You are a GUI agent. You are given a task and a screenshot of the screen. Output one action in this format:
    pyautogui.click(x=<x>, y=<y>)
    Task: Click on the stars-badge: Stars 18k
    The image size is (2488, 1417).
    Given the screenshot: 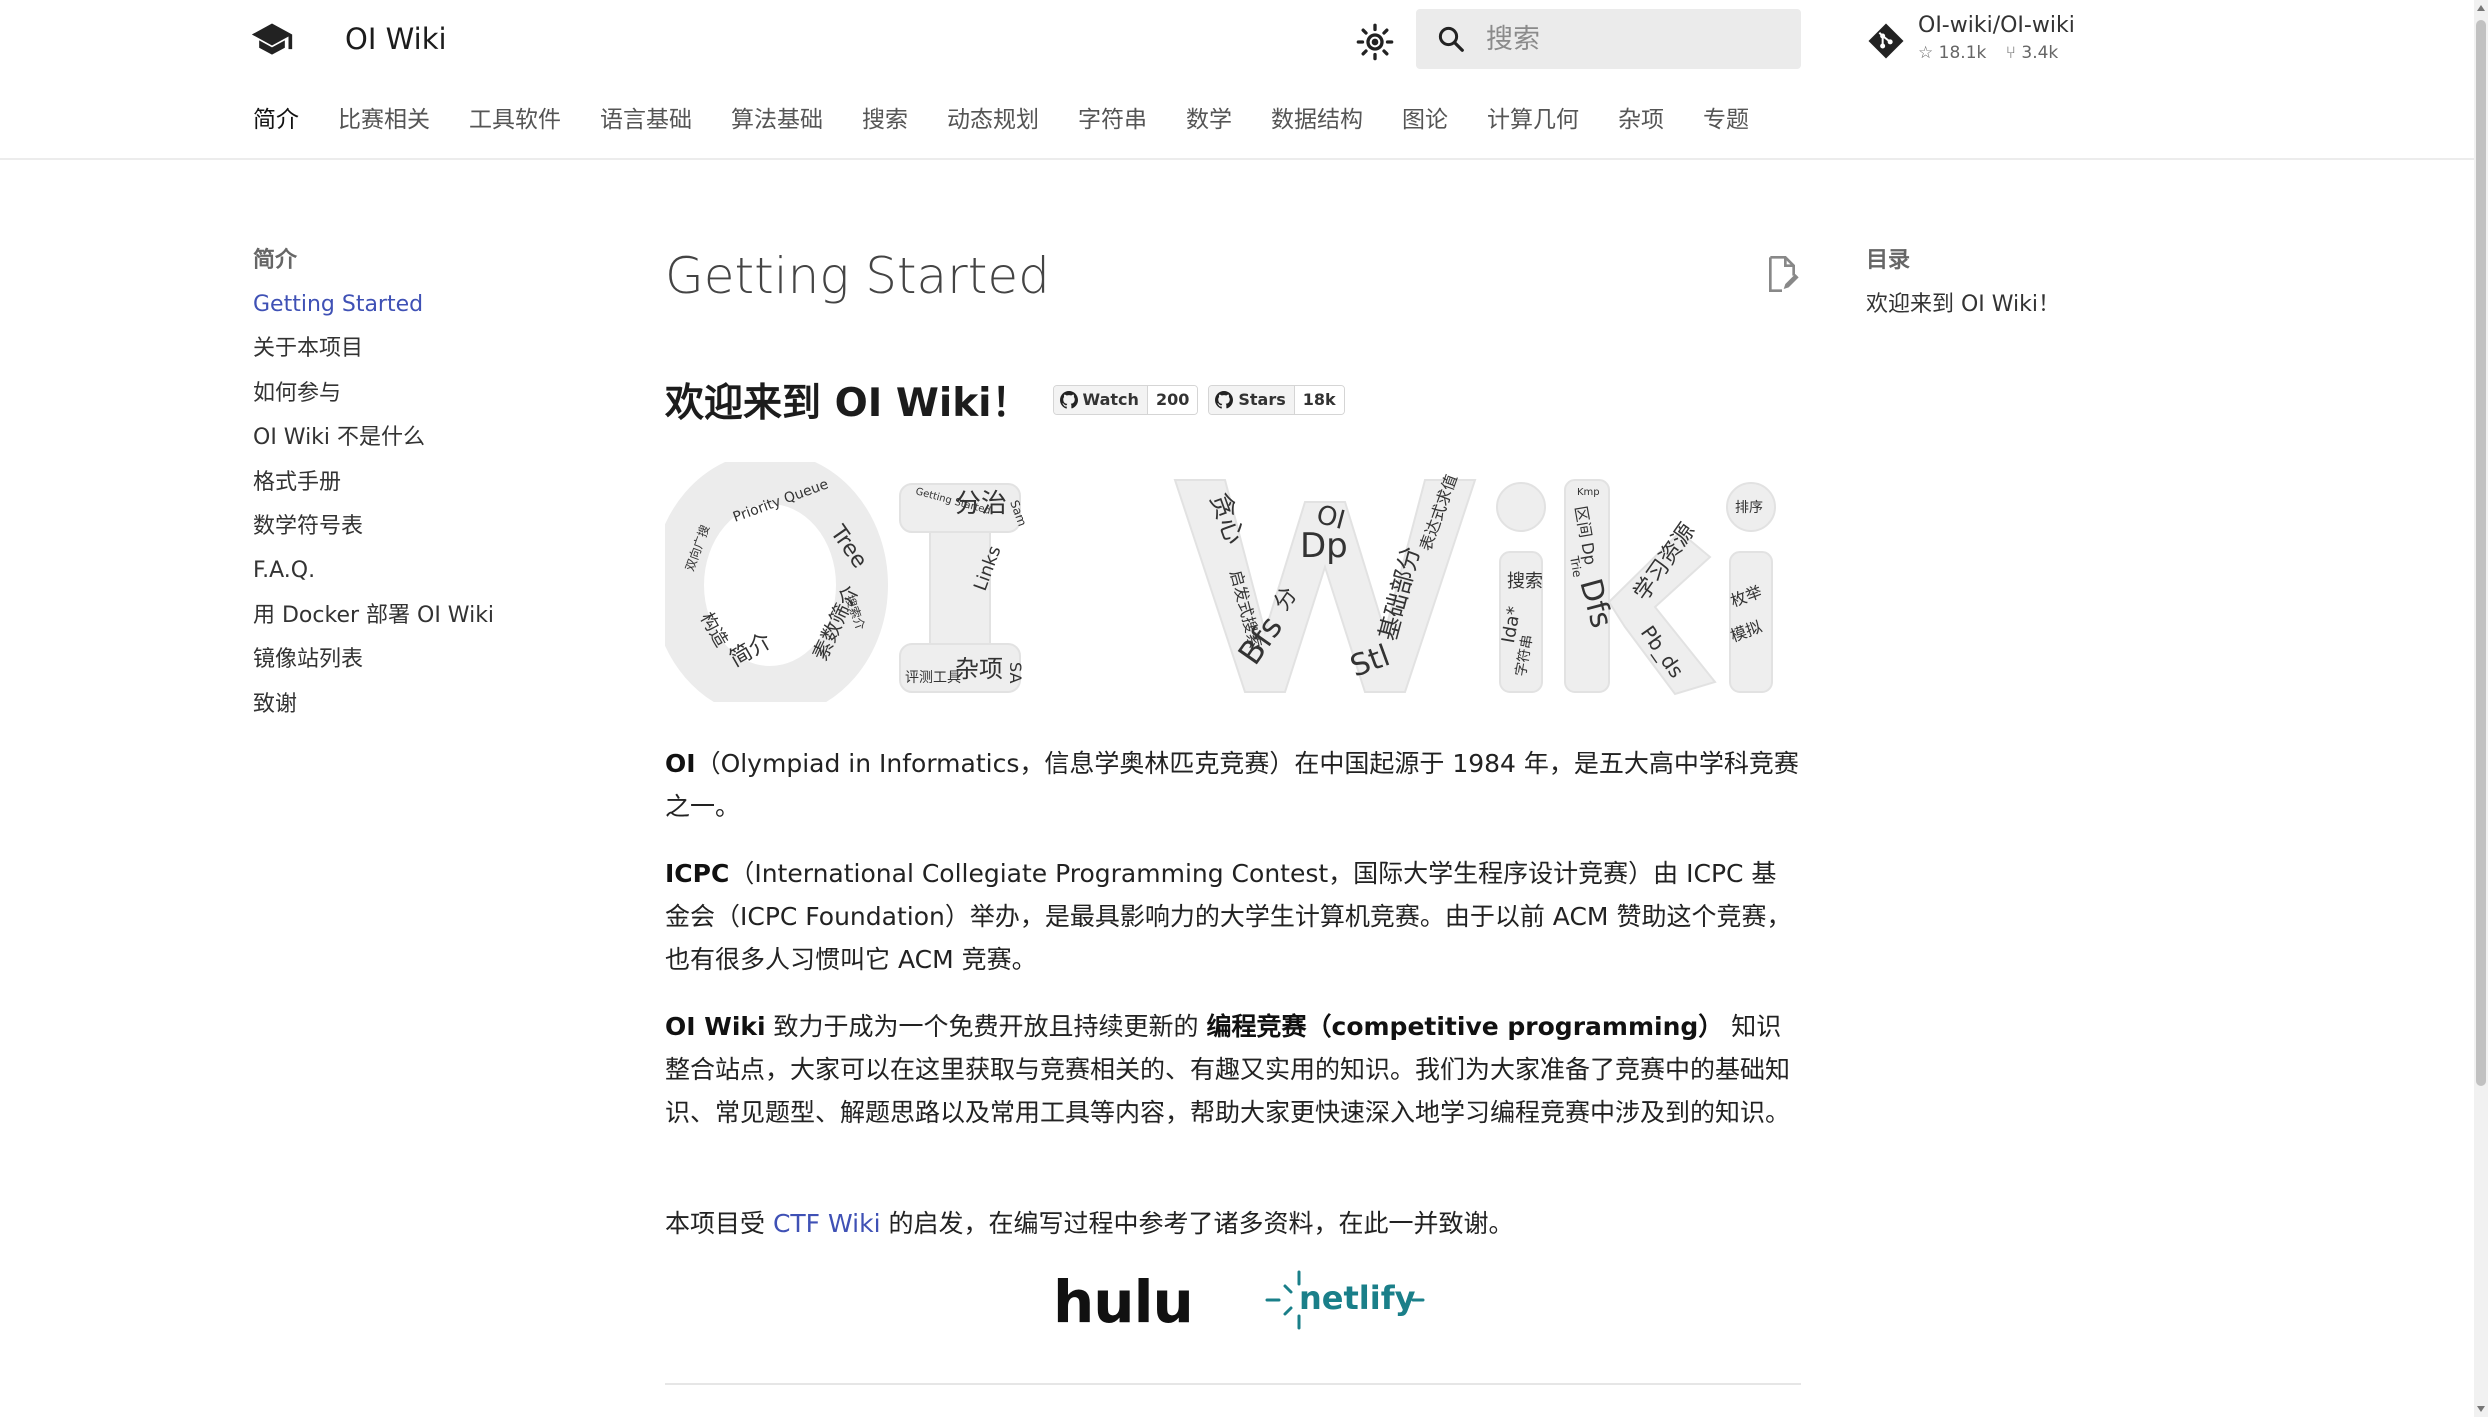 What is the action you would take?
    pyautogui.click(x=1276, y=400)
    